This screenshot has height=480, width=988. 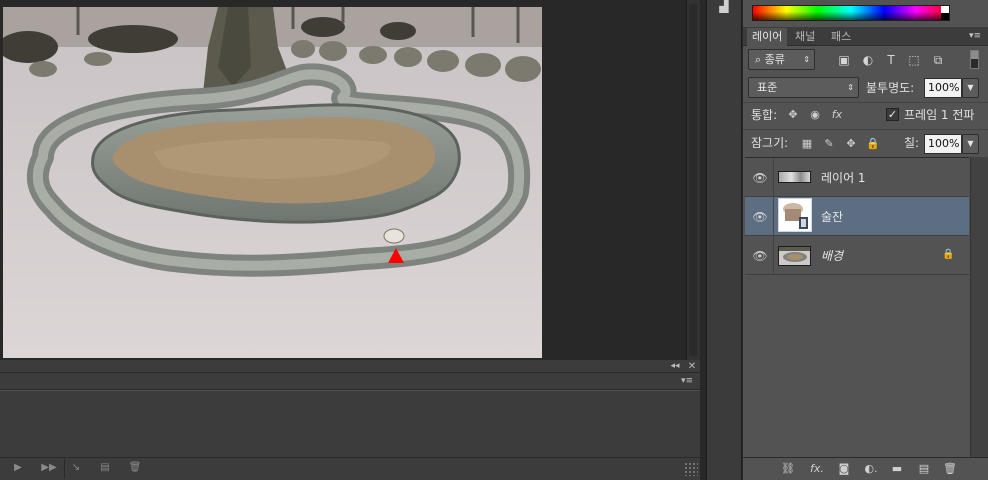 What do you see at coordinates (970, 88) in the screenshot?
I see `opacity-dropdown-button: ▼` at bounding box center [970, 88].